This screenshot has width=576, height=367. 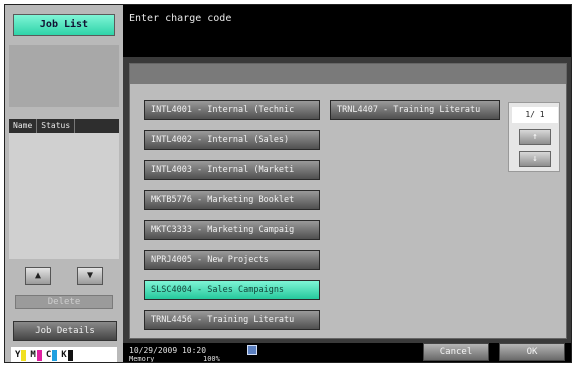 I want to click on scroll-down-button: ▼, so click(x=90, y=276).